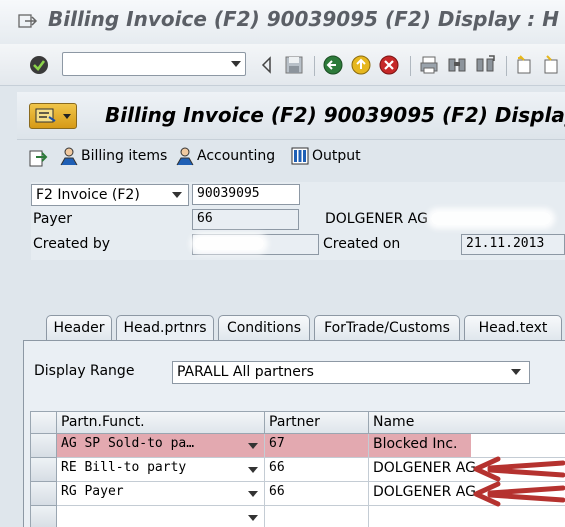  What do you see at coordinates (294, 65) in the screenshot?
I see `save-icon` at bounding box center [294, 65].